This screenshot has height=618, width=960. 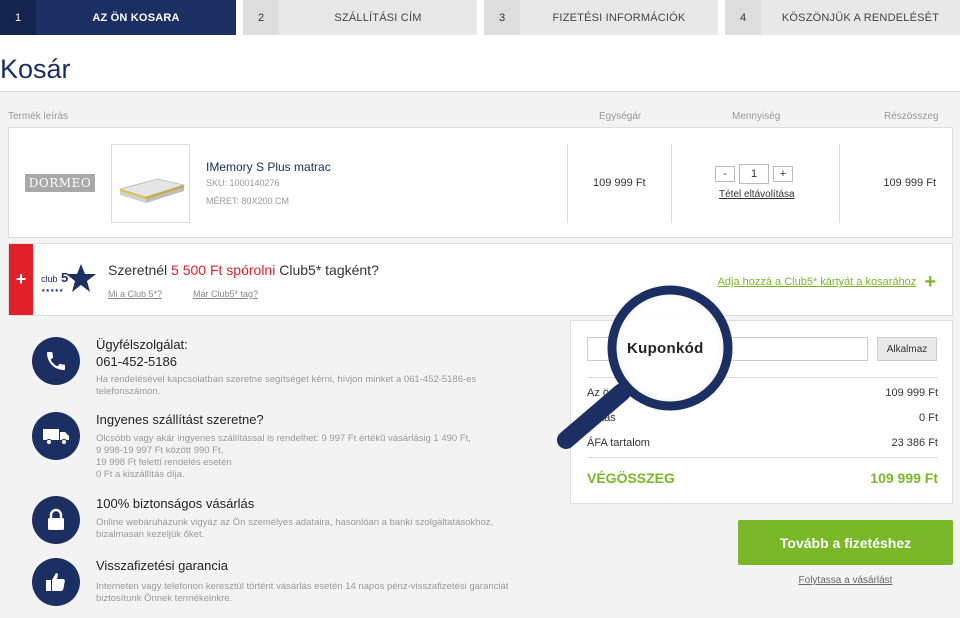 I want to click on truck-icon, so click(x=56, y=436).